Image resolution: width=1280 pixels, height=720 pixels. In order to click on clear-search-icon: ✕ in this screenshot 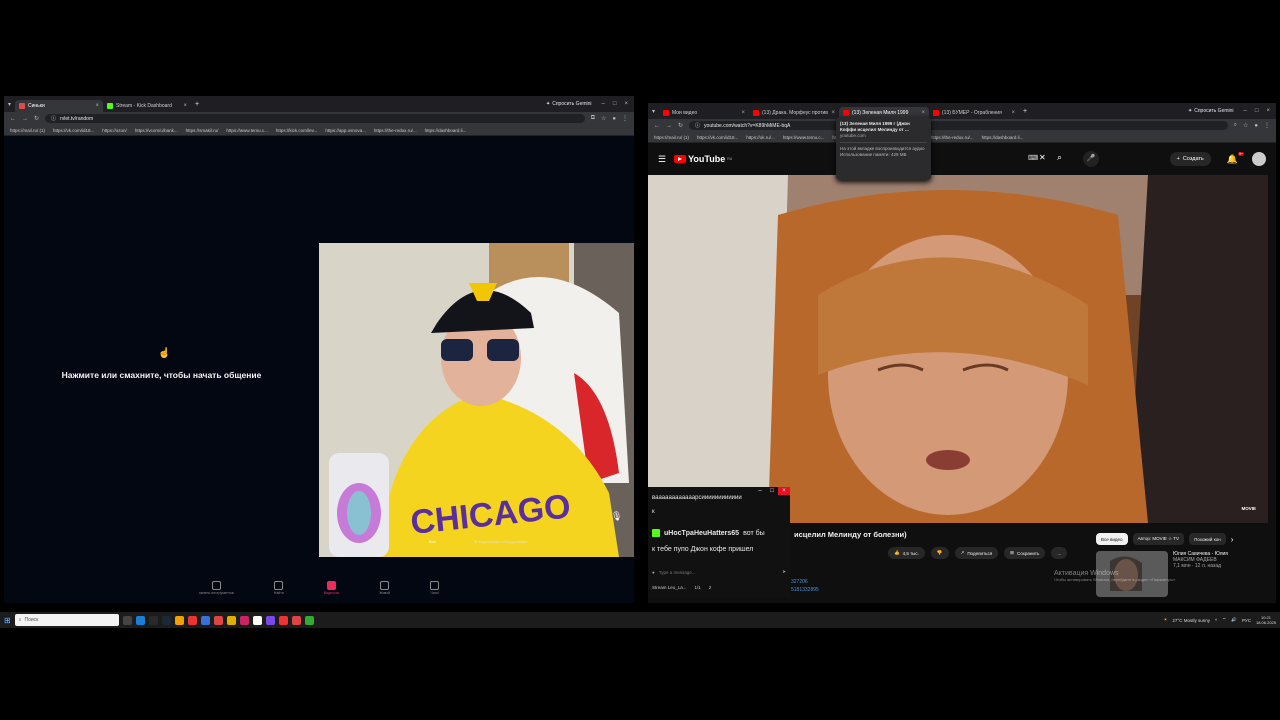, I will do `click(1042, 157)`.